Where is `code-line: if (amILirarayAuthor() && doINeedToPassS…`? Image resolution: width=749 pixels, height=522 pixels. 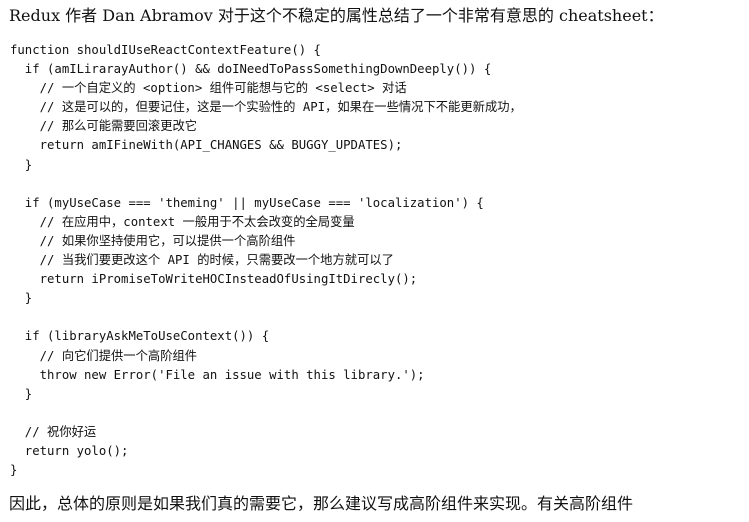
code-line: if (amILirarayAuthor() && doINeedToPassS… is located at coordinates (251, 69).